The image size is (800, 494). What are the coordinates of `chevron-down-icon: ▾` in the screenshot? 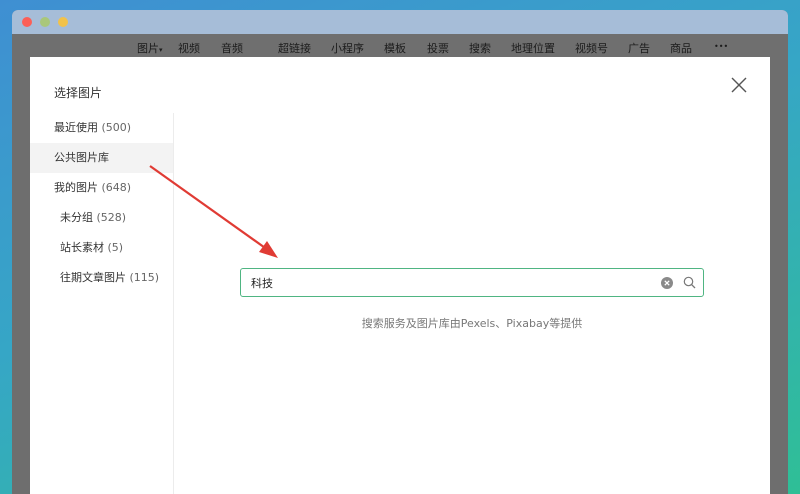 It's located at (161, 50).